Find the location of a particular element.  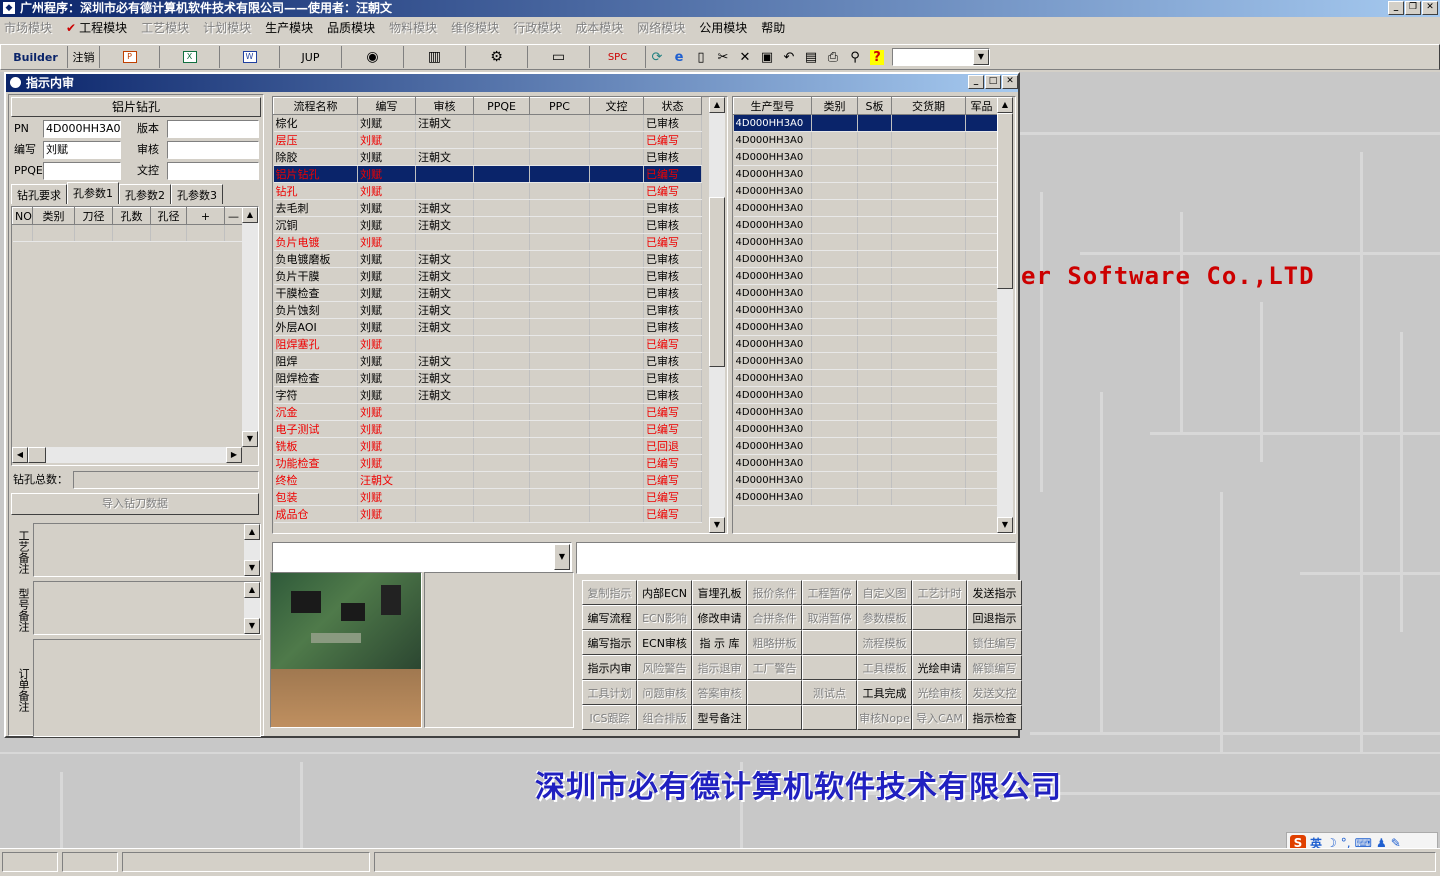

flow-row: 阻焊 刘赋 汪朝文 已审核 is located at coordinates (487, 361).